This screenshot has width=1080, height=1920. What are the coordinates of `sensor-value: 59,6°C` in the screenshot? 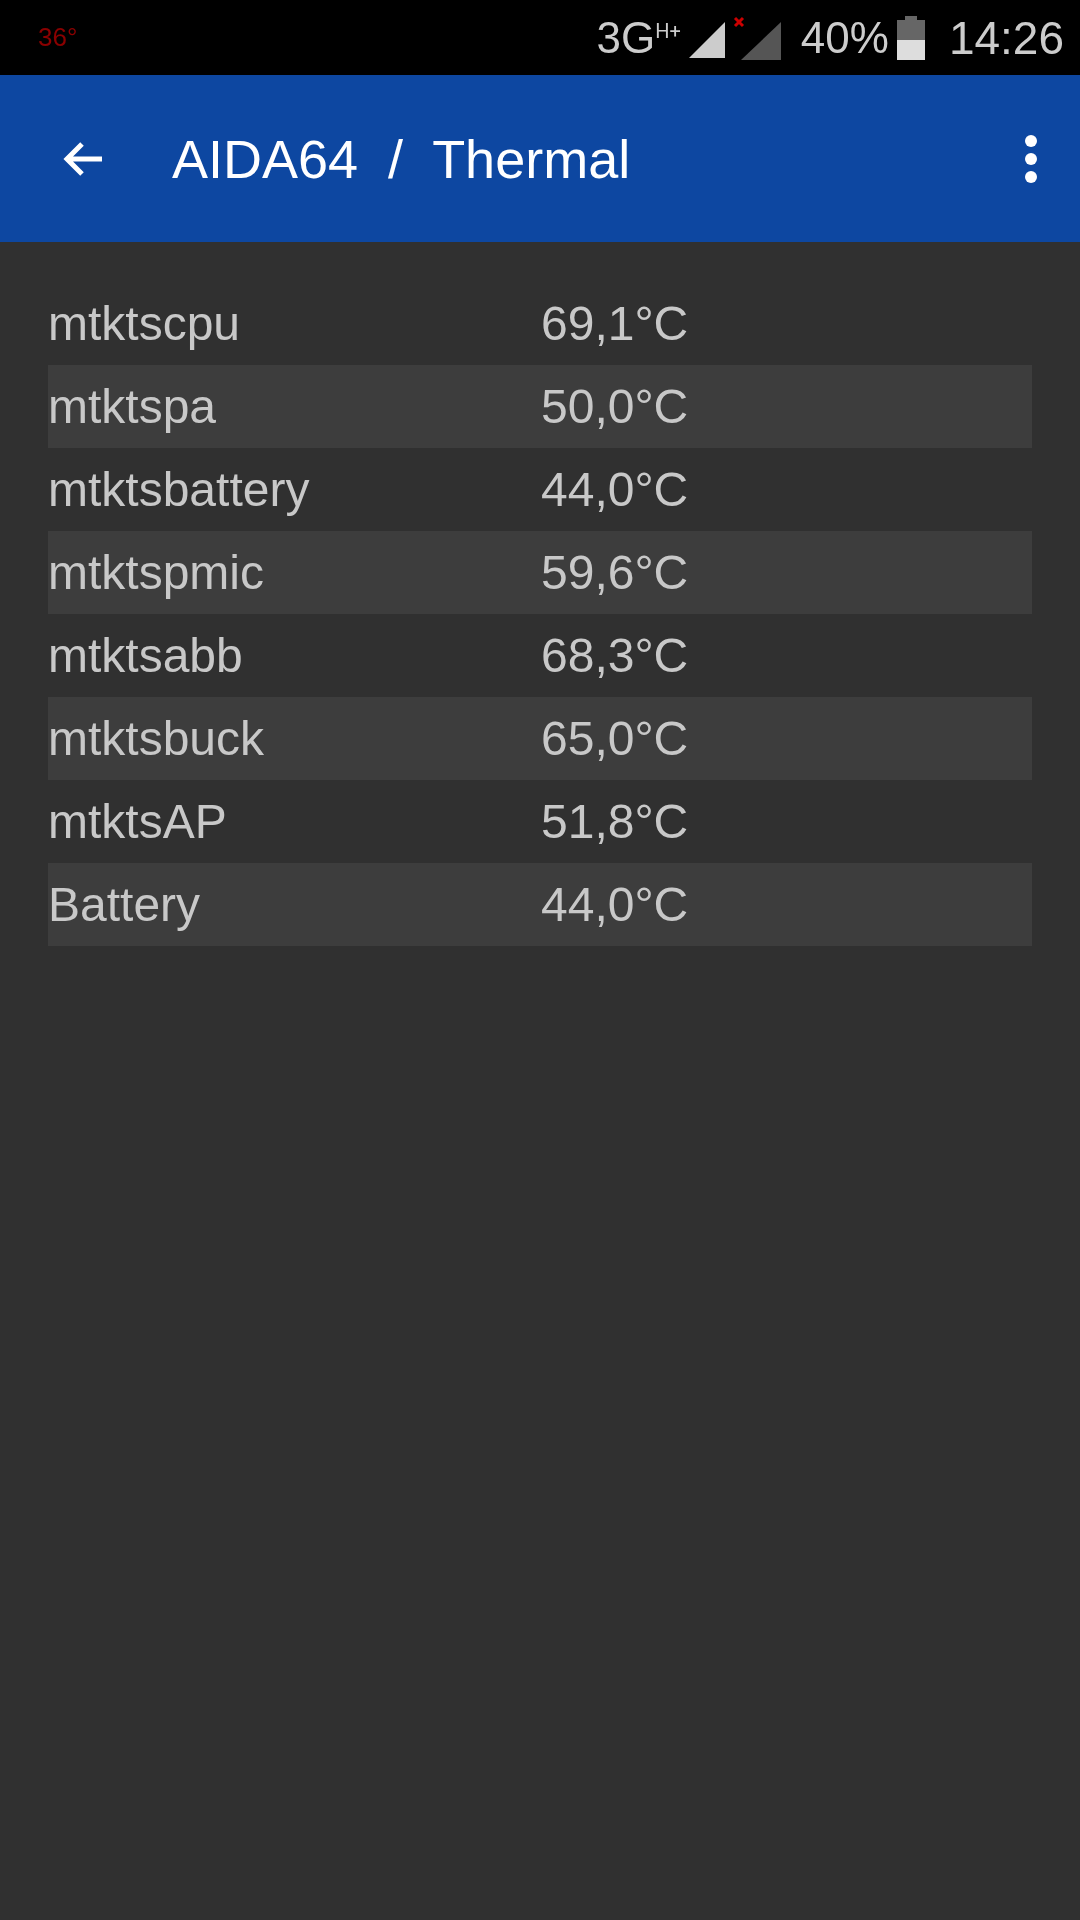 It's located at (615, 572).